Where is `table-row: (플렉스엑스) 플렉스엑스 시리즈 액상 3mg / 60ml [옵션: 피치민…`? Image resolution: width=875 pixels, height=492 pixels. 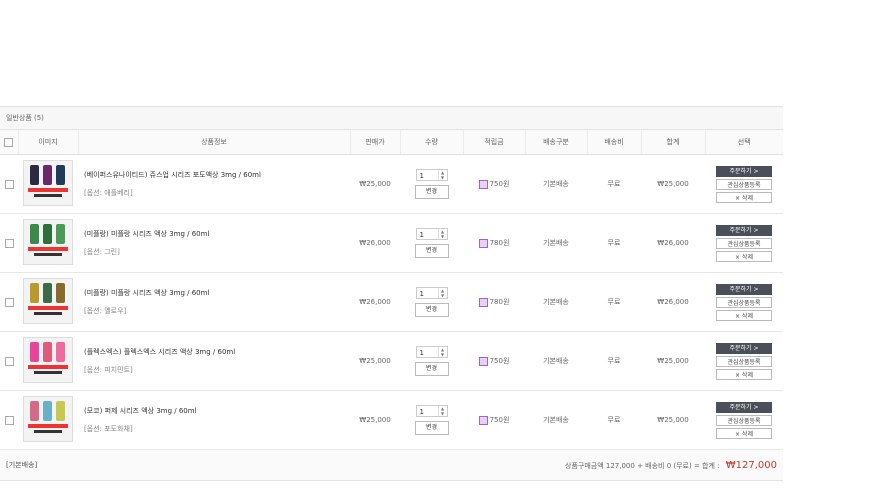
table-row: (플렉스엑스) 플렉스엑스 시리즈 액상 3mg / 60ml [옵션: 피치민… is located at coordinates (391, 361).